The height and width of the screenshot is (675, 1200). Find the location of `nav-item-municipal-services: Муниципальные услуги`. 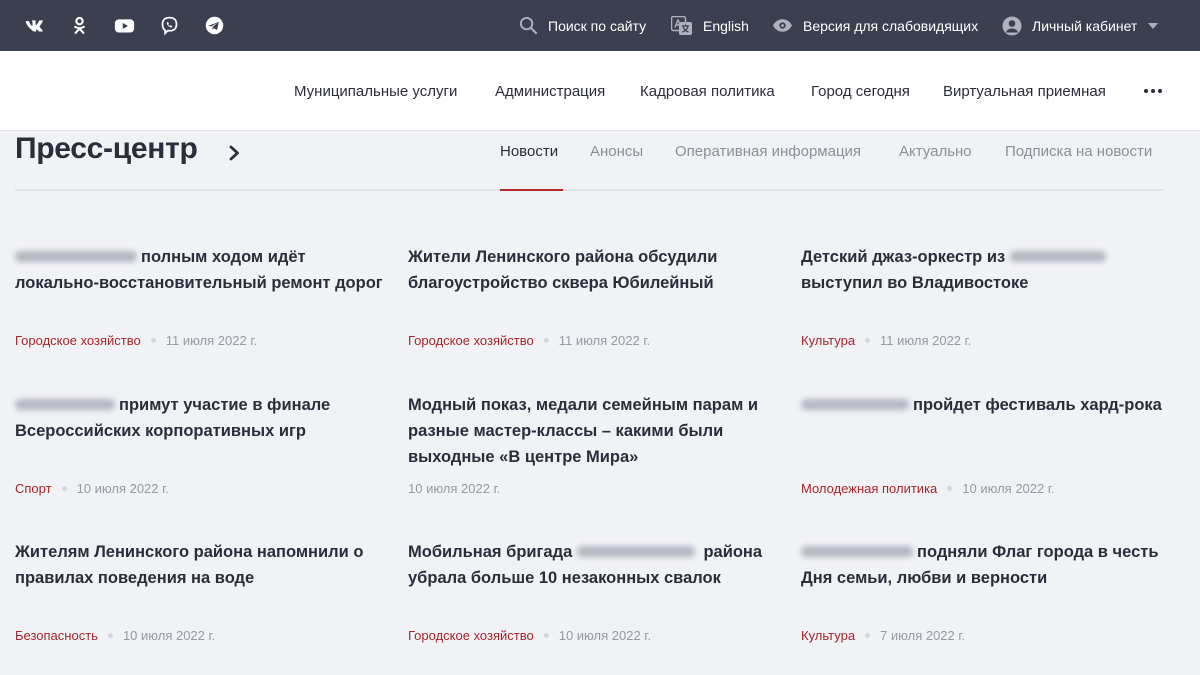

nav-item-municipal-services: Муниципальные услуги is located at coordinates (375, 90).